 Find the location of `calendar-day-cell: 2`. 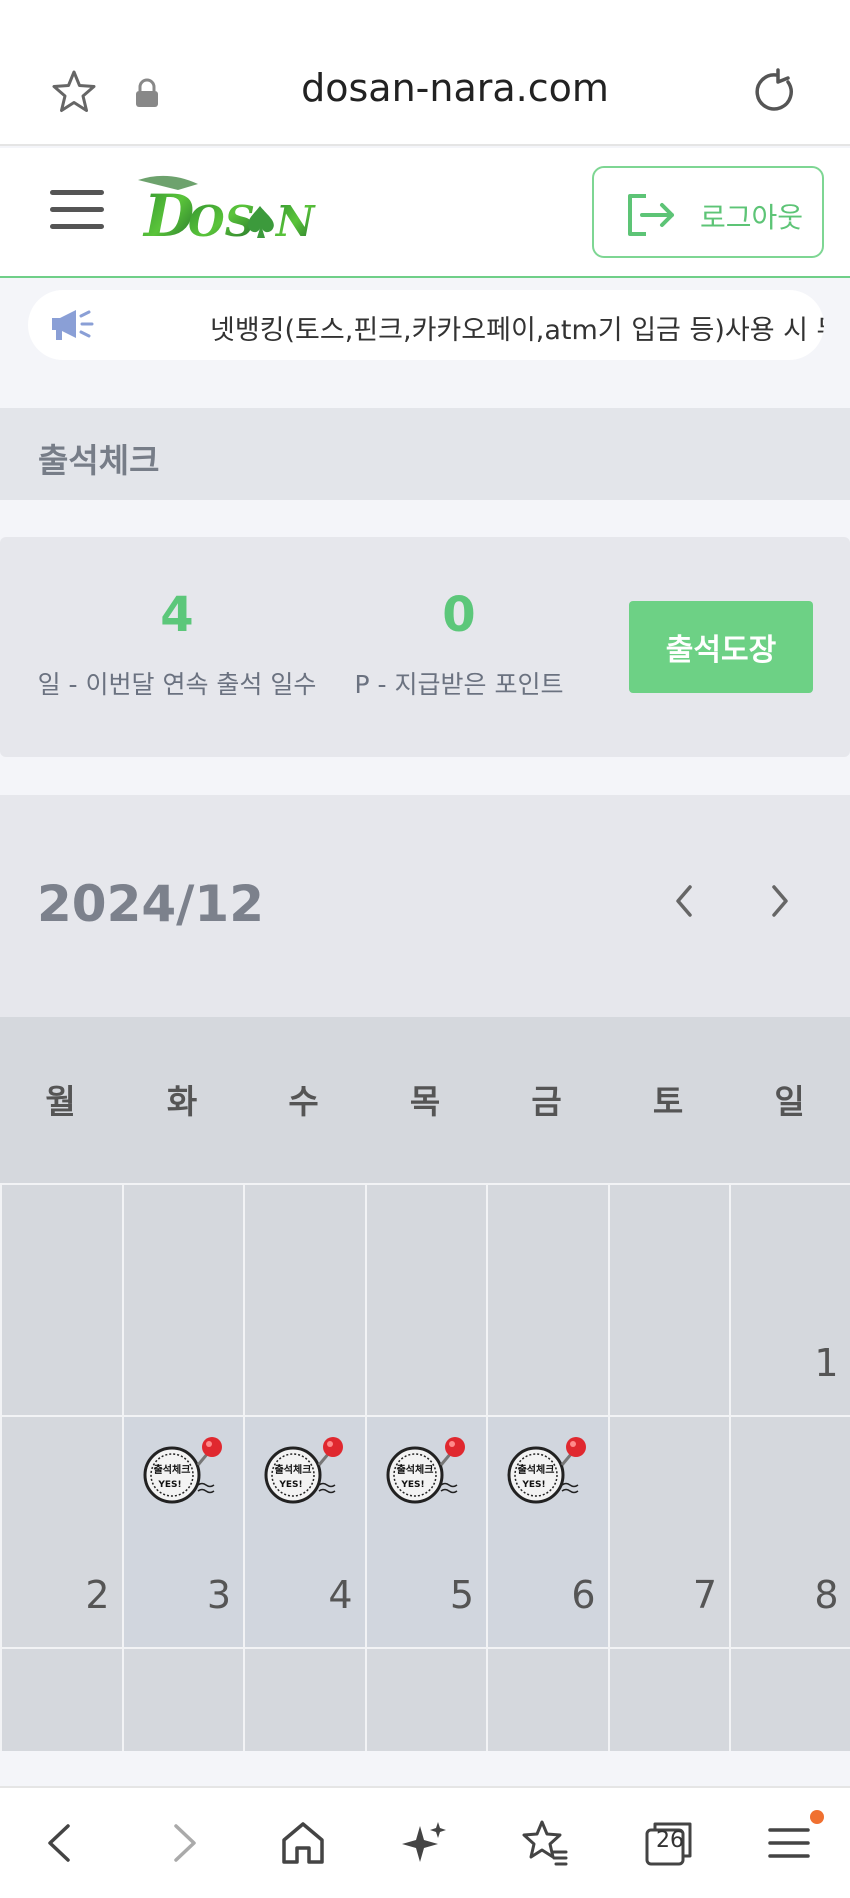

calendar-day-cell: 2 is located at coordinates (61, 1531).